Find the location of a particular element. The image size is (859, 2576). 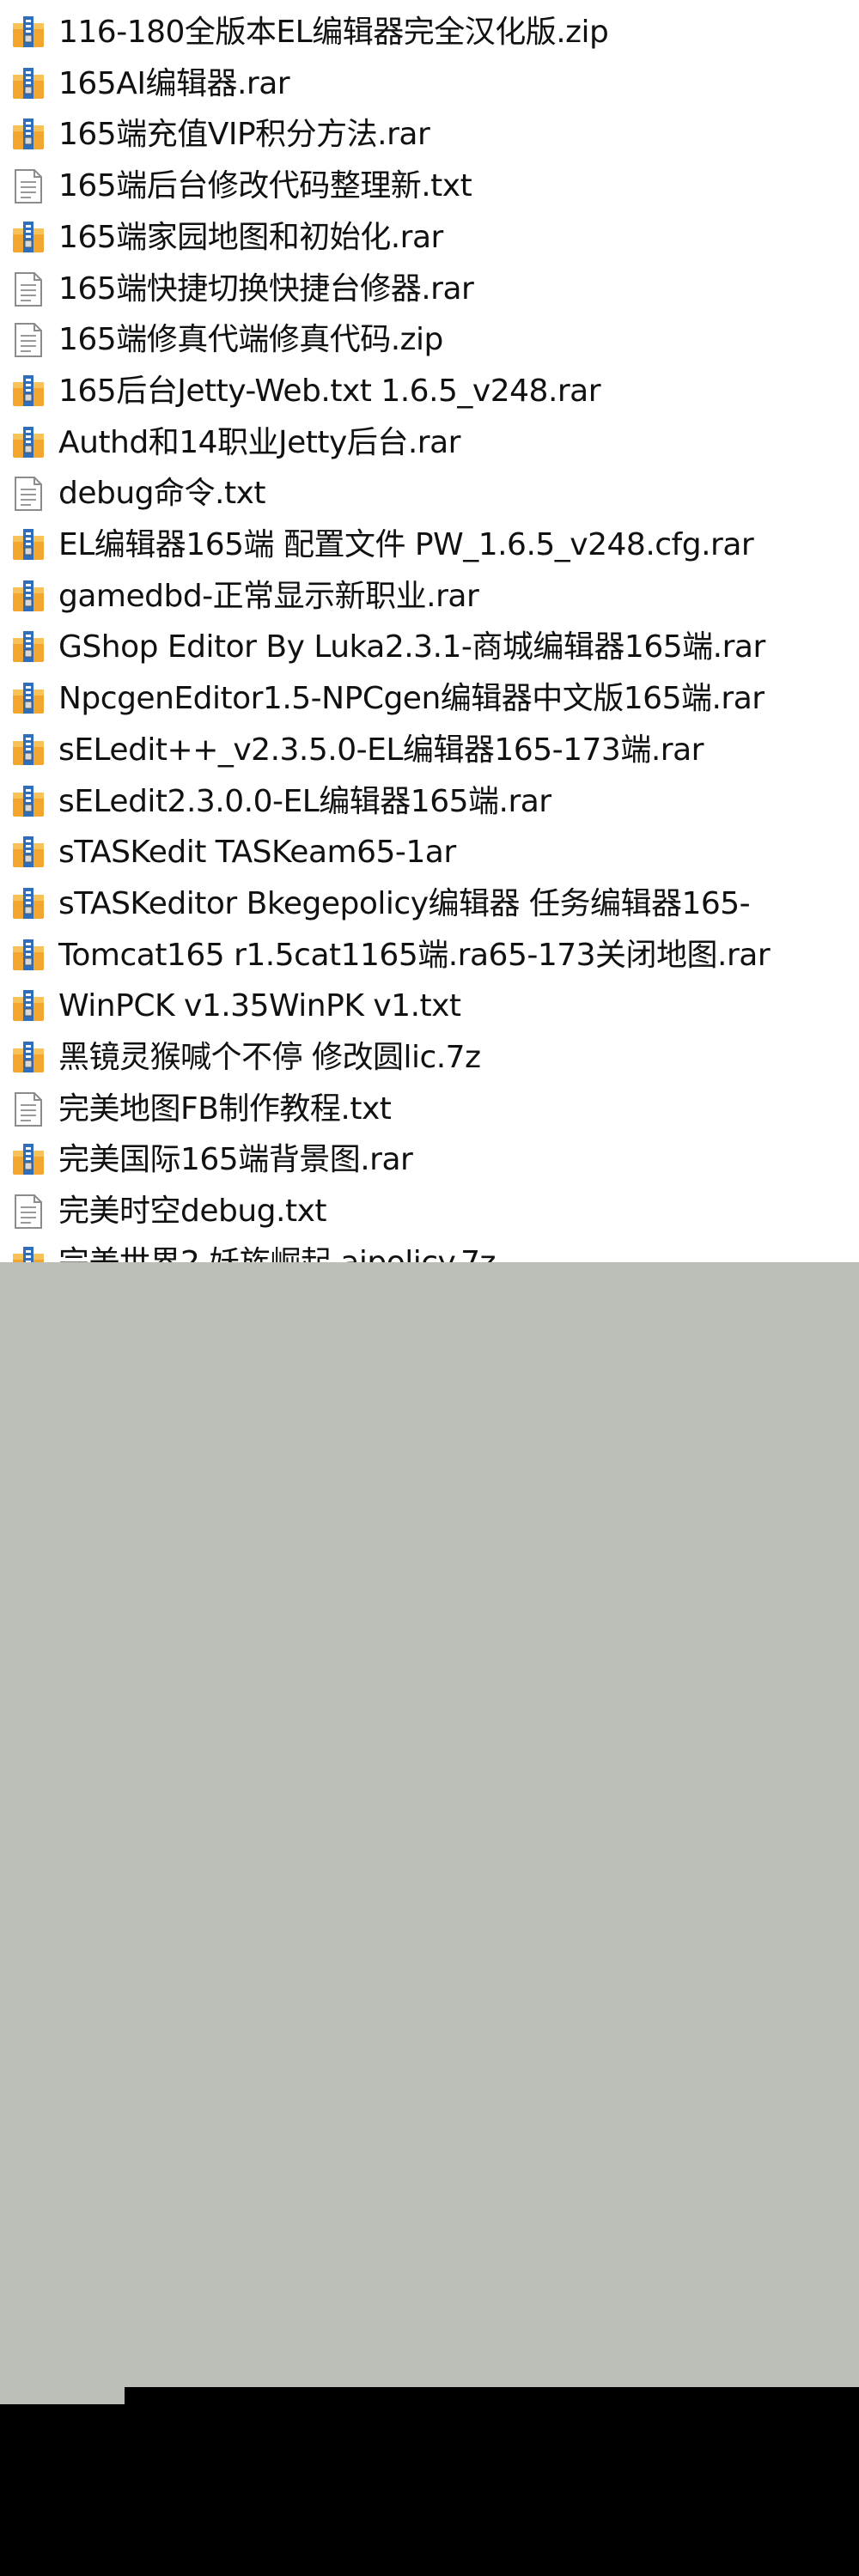

file-row: 165端后台修改代码整理新.txt is located at coordinates (430, 186).